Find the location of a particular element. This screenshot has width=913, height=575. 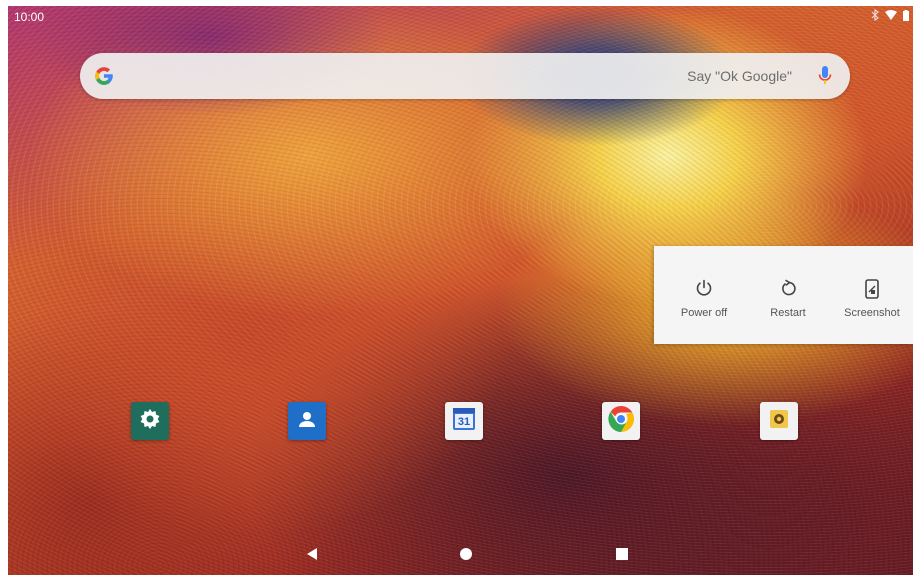

search-hint: Say "Ok Google" is located at coordinates (739, 76).